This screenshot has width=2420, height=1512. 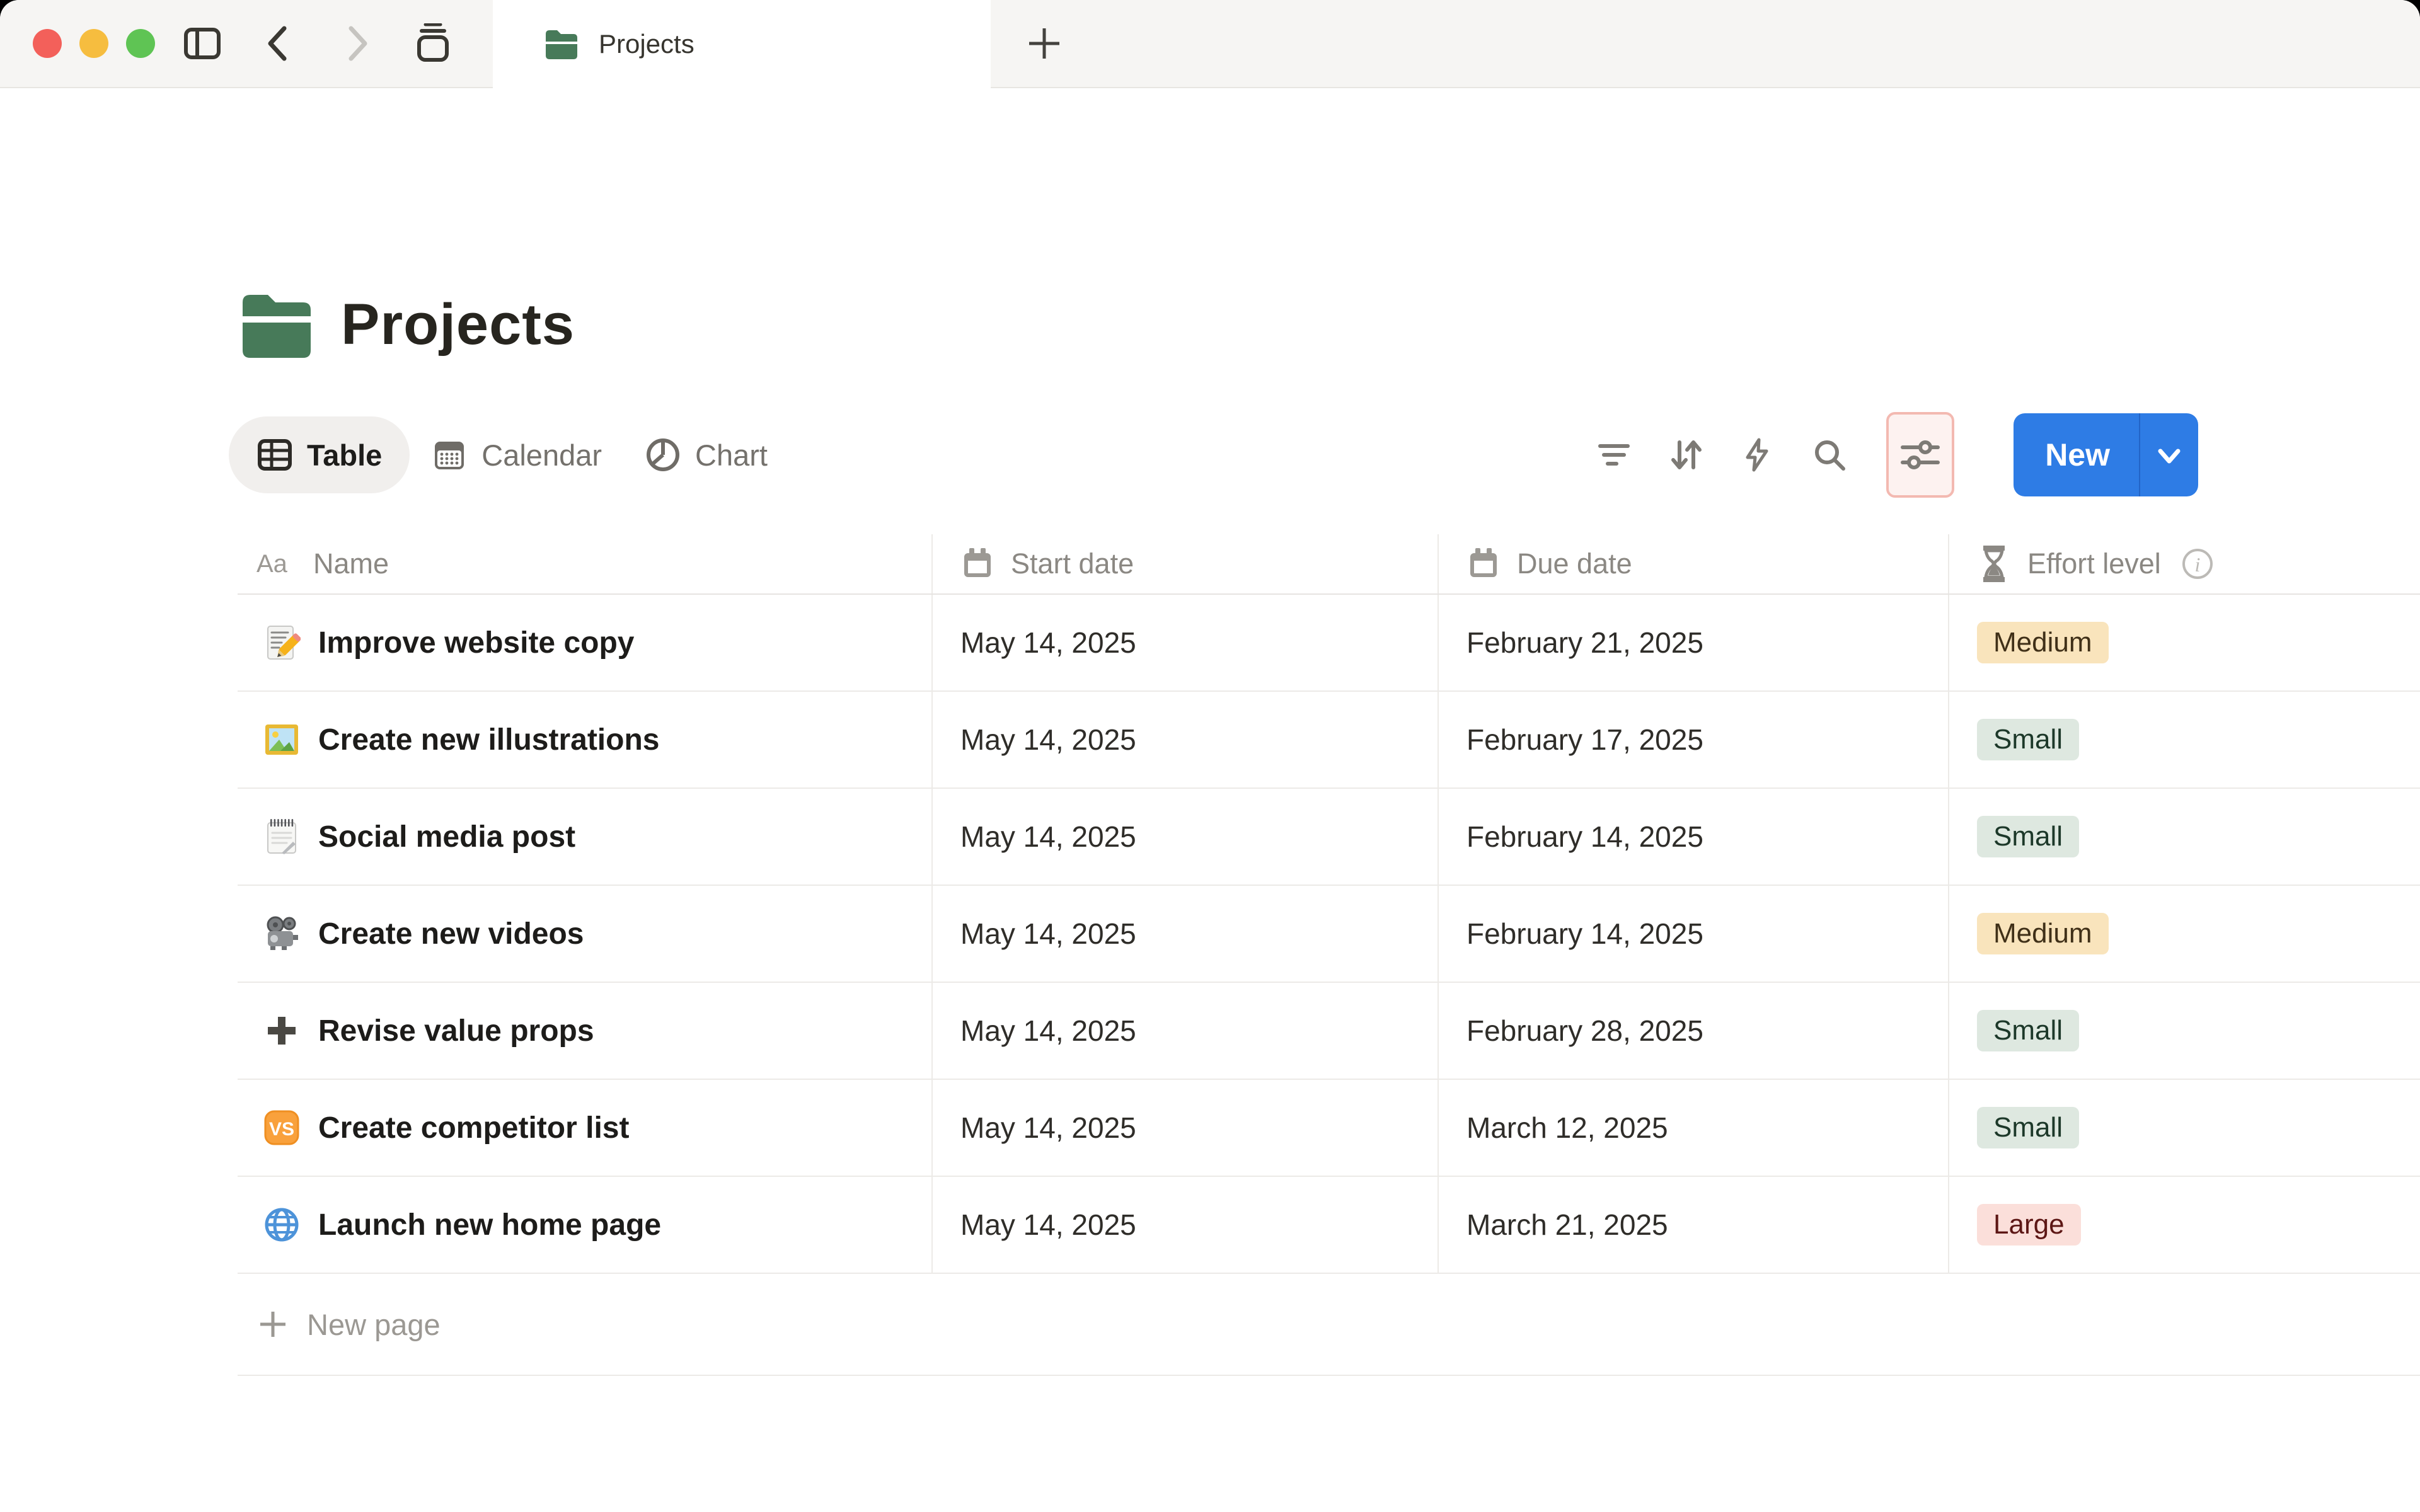 I want to click on row-title: Create new videos, so click(x=451, y=934).